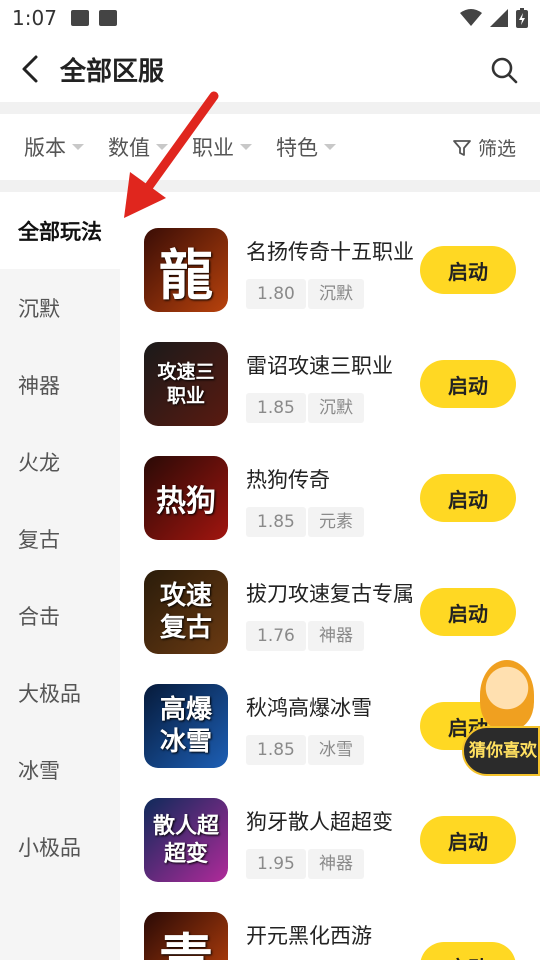 This screenshot has width=540, height=960. Describe the element at coordinates (112, 71) in the screenshot. I see `page-title: 全部区服` at that location.